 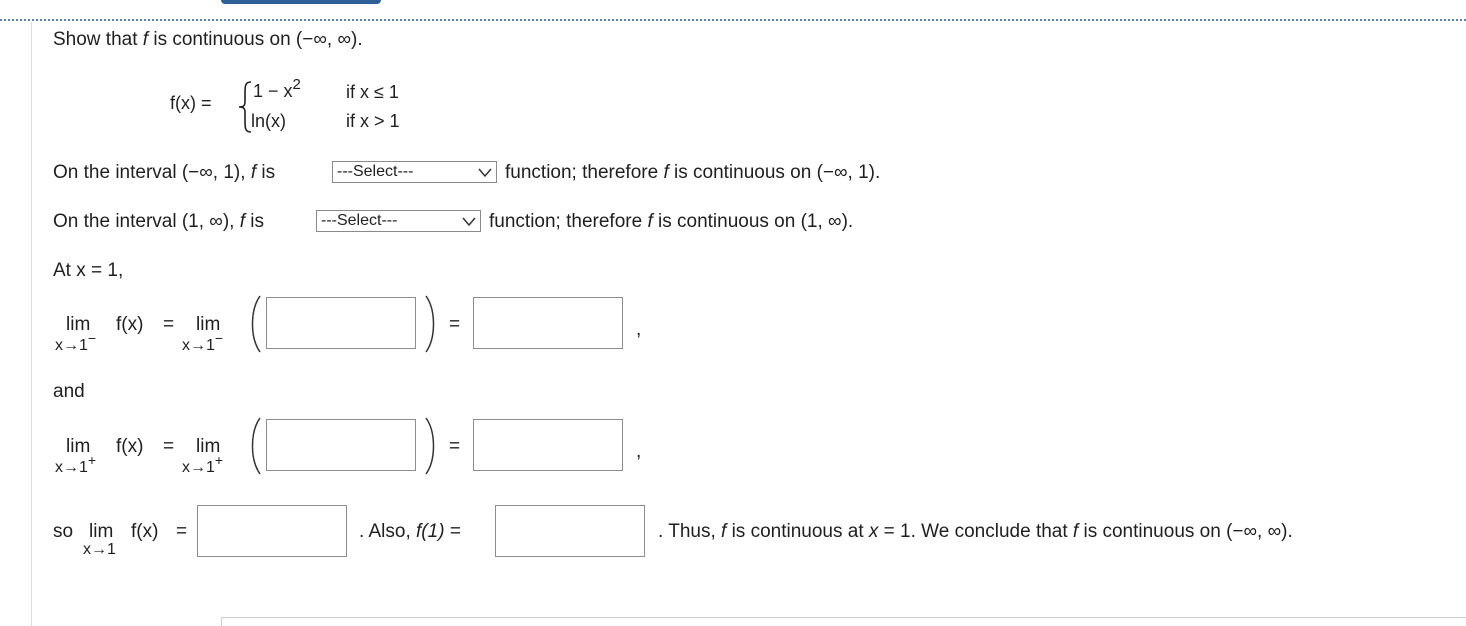 I want to click on interval2-pre: On the interval (1, ∞),, so click(x=144, y=221).